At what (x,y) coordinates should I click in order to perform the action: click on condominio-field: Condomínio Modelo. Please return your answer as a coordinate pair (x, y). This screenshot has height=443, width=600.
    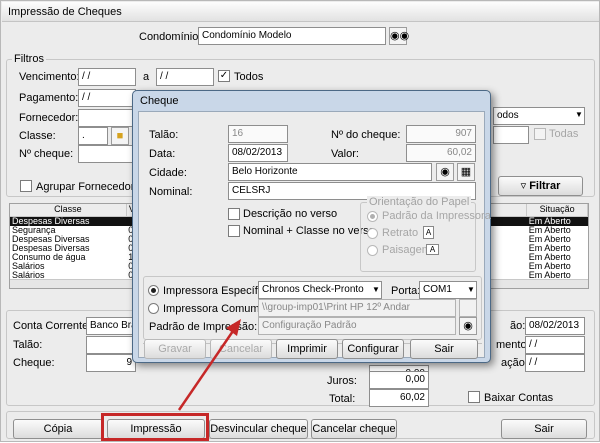
    Looking at the image, I should click on (292, 36).